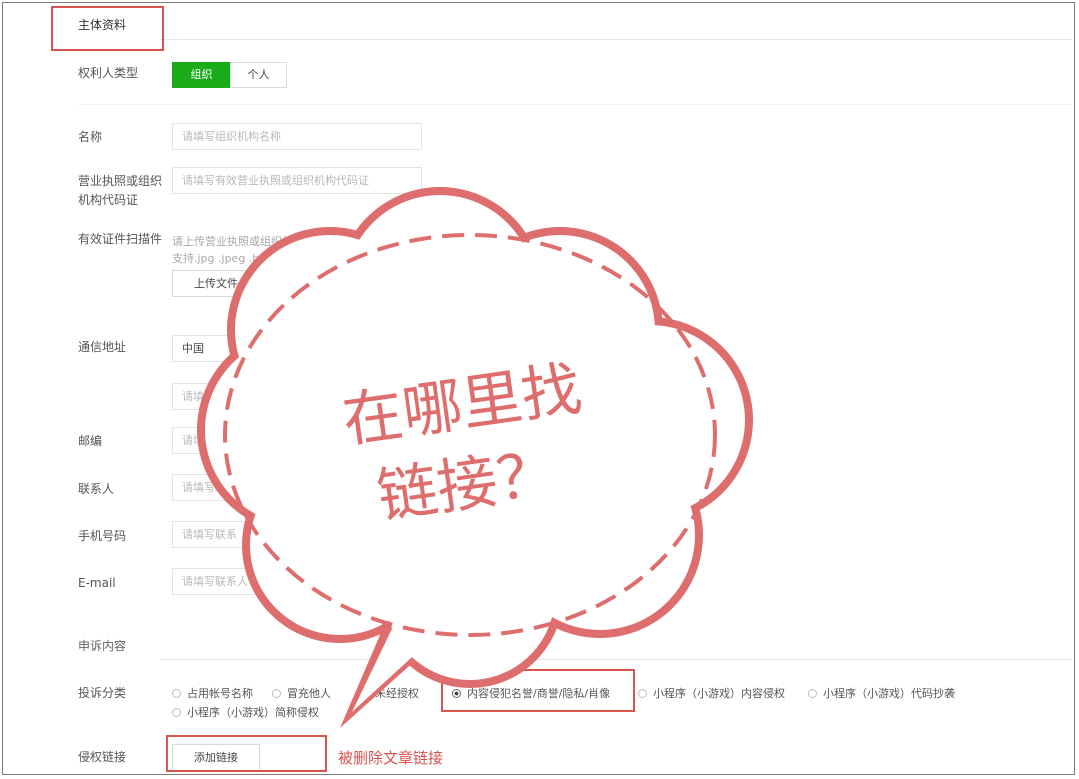 Image resolution: width=1079 pixels, height=779 pixels. Describe the element at coordinates (297, 396) in the screenshot. I see `address-detail-input: 请填` at that location.